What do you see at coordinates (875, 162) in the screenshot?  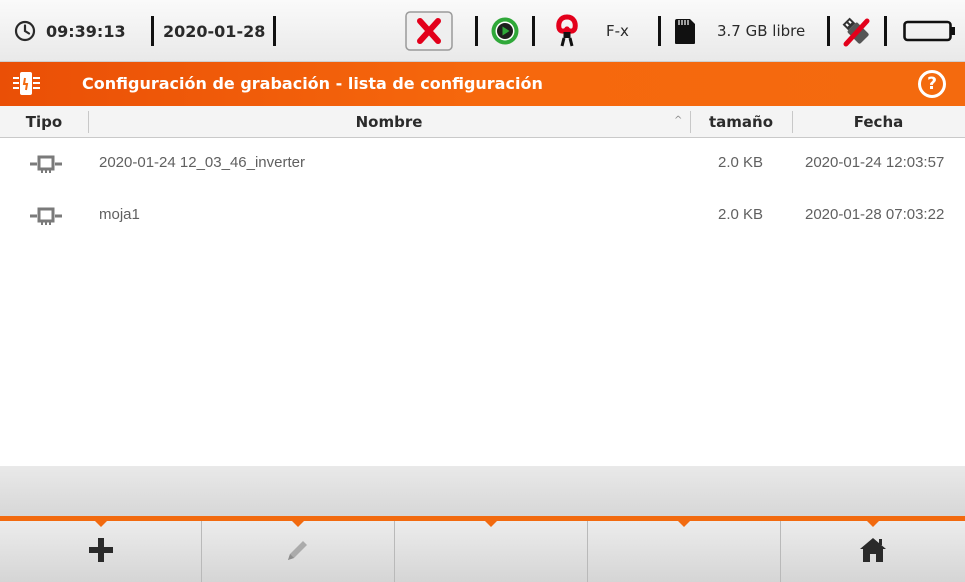 I see `row-date: 2020-01-24 12:03:57` at bounding box center [875, 162].